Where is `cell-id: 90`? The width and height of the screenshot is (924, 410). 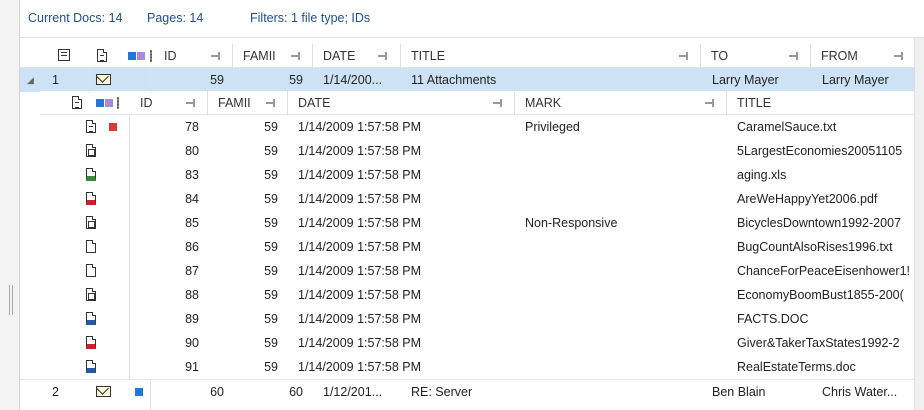
cell-id: 90 is located at coordinates (192, 343).